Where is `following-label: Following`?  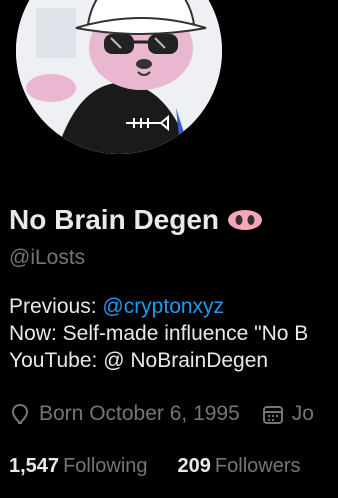
following-label: Following is located at coordinates (105, 466).